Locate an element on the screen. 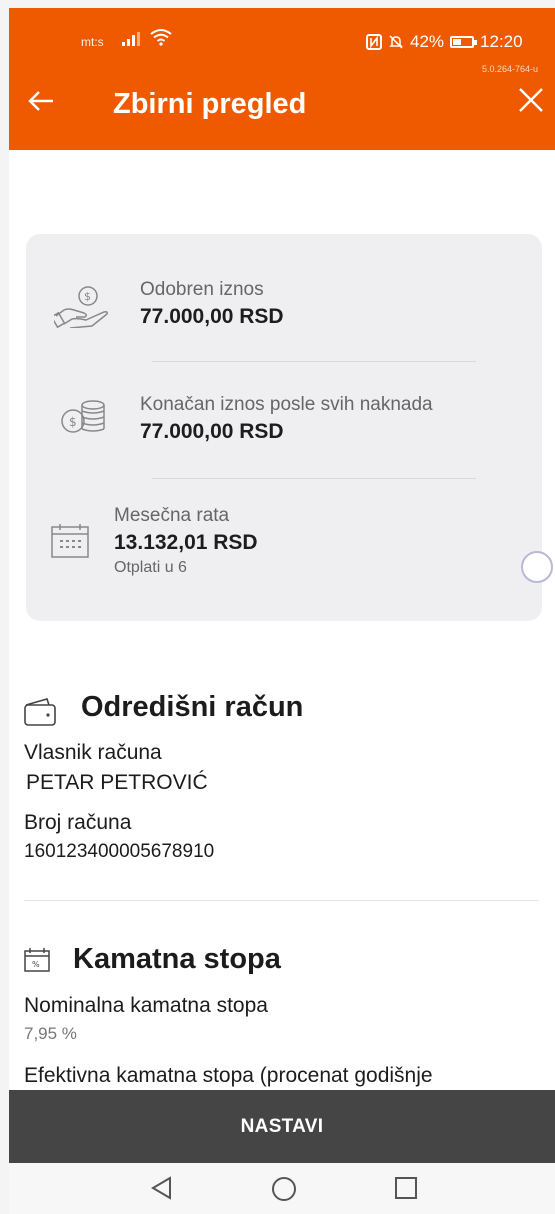 The image size is (555, 1214). monthly-value: 13.132,01 RSD is located at coordinates (186, 542).